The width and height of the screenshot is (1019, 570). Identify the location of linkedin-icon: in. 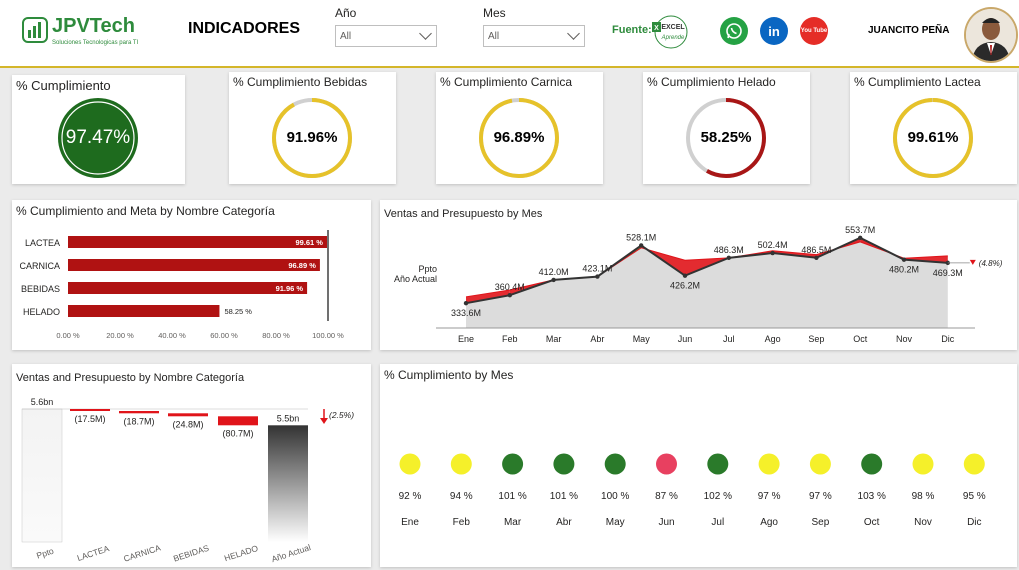
(774, 31).